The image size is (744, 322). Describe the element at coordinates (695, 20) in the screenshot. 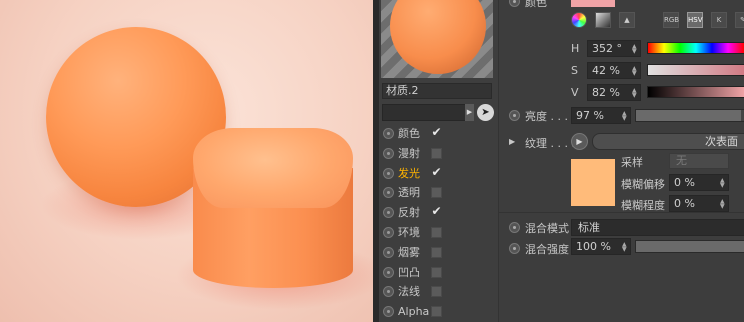

I see `hsv-mode-button: HSV` at that location.